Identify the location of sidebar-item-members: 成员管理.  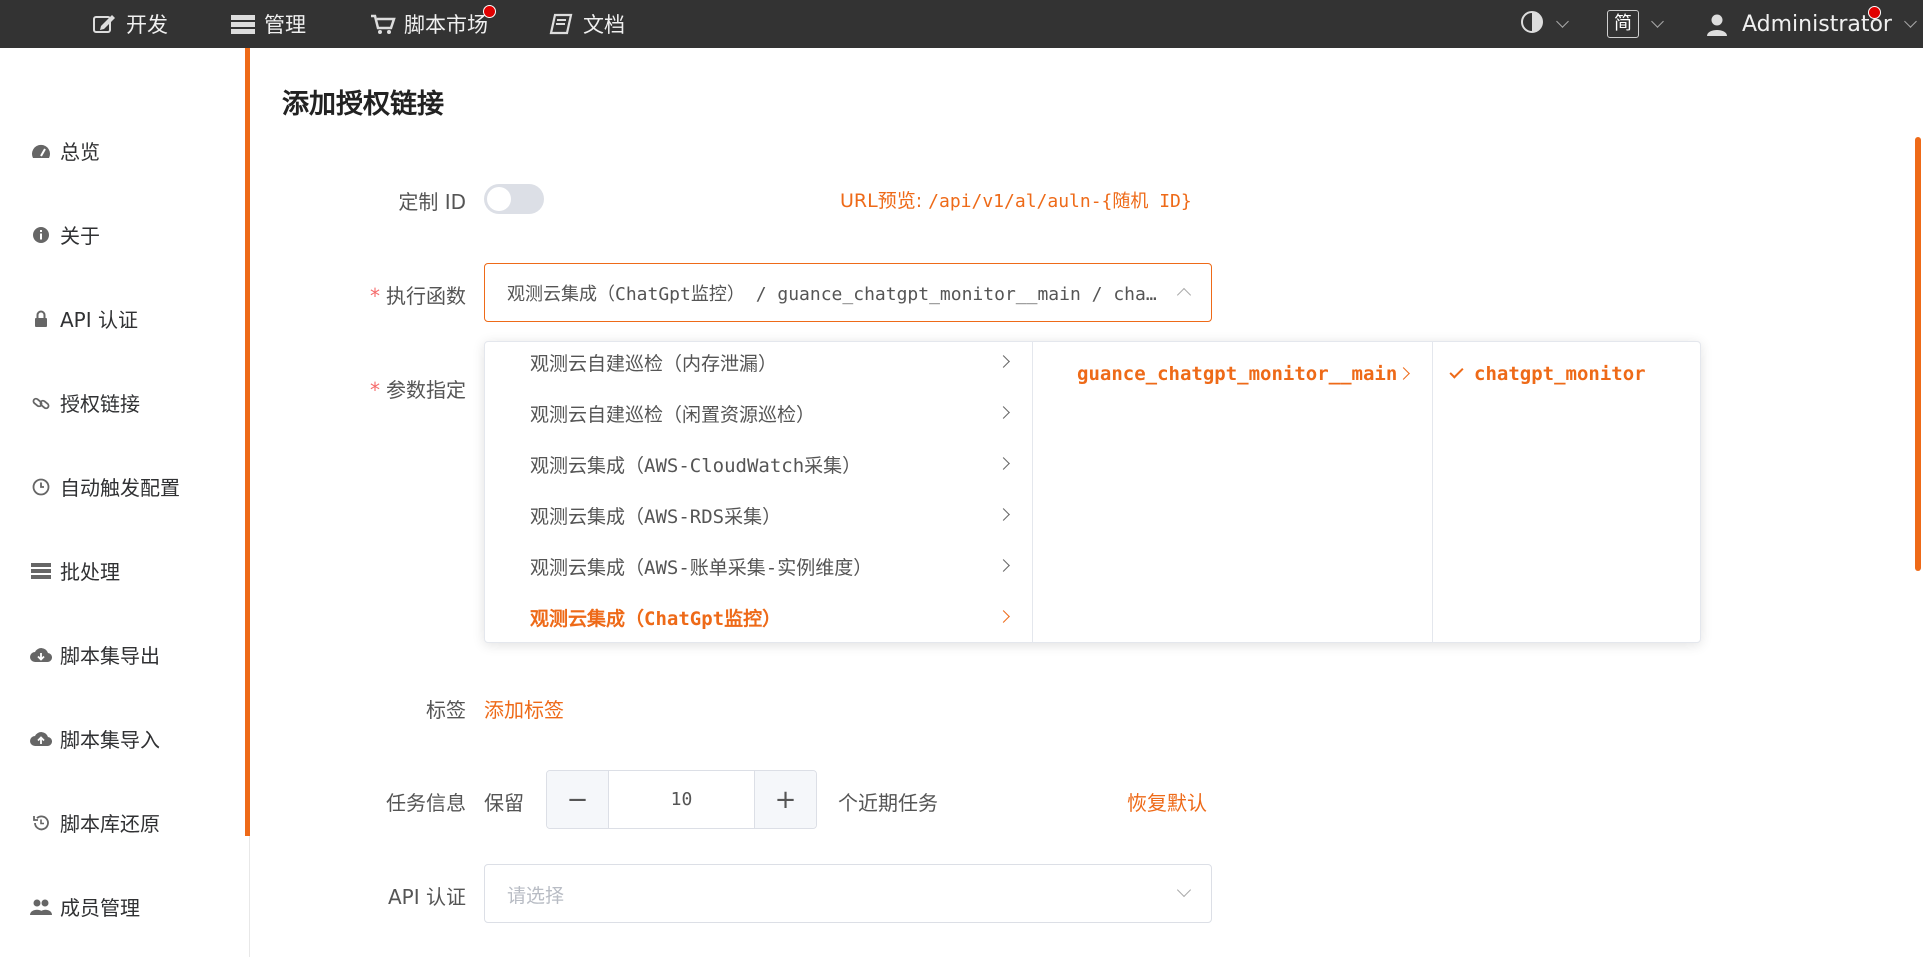
(85, 906).